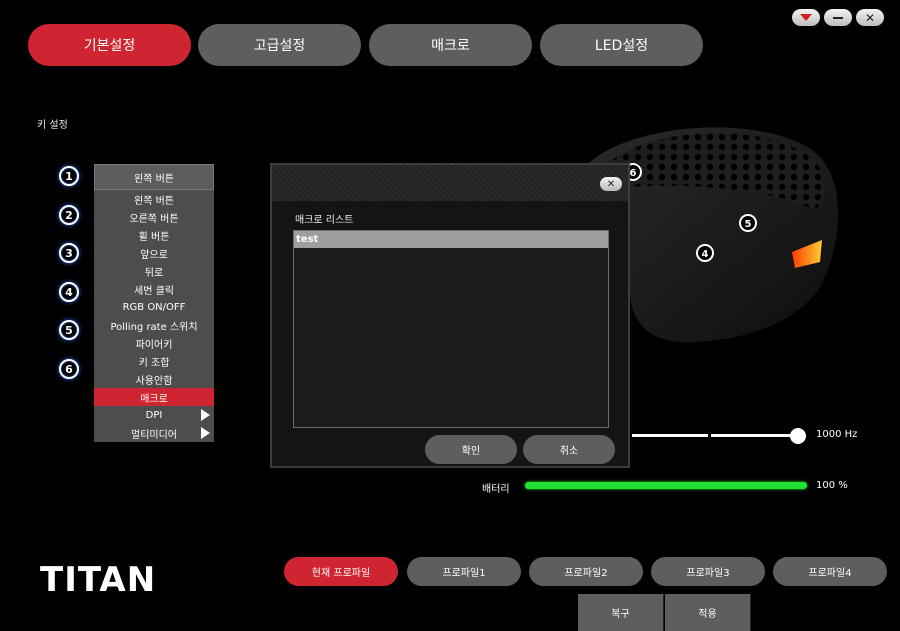  Describe the element at coordinates (154, 217) in the screenshot. I see `option-right-button: 오른쪽 버튼` at that location.